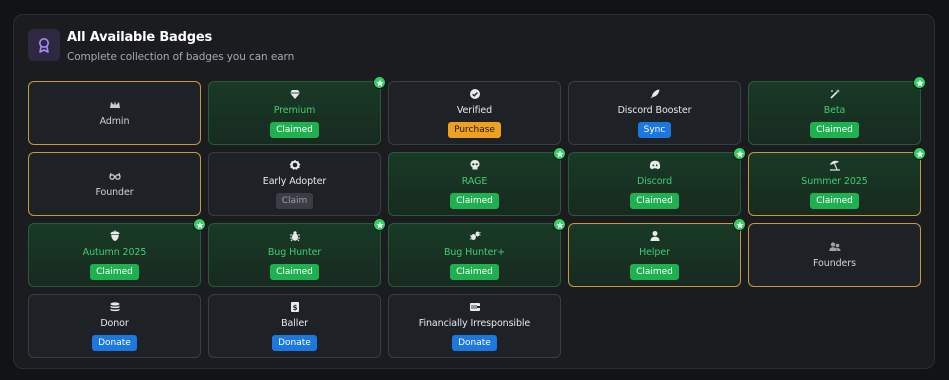  What do you see at coordinates (654, 130) in the screenshot?
I see `sync-button: Sync` at bounding box center [654, 130].